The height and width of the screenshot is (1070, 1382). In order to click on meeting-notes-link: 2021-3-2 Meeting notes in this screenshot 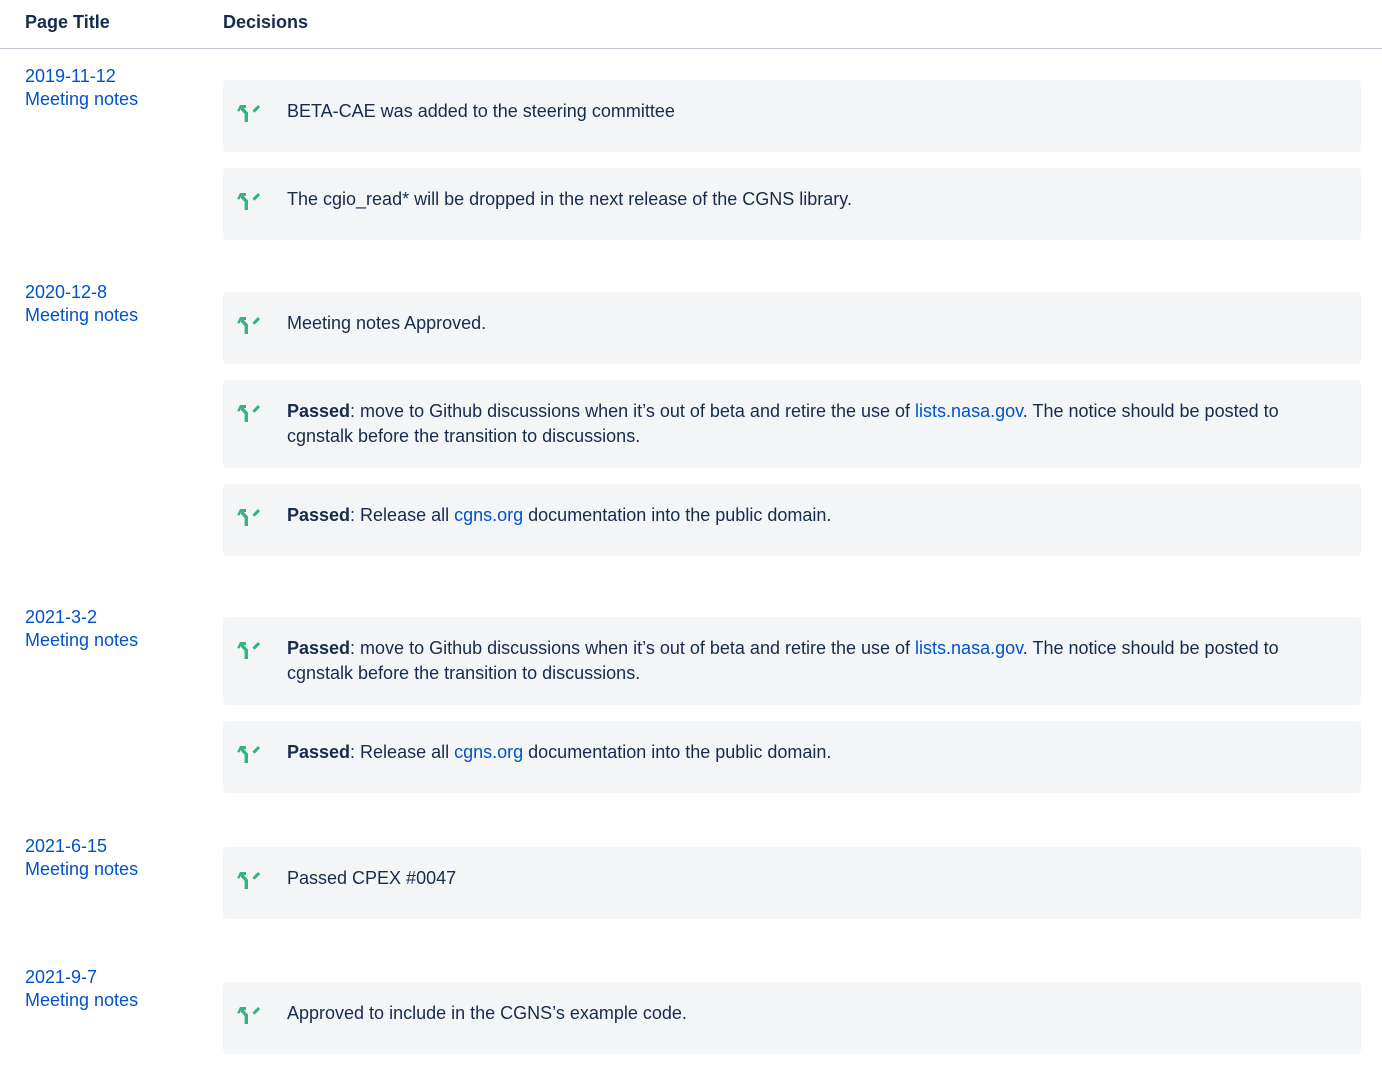, I will do `click(111, 621)`.